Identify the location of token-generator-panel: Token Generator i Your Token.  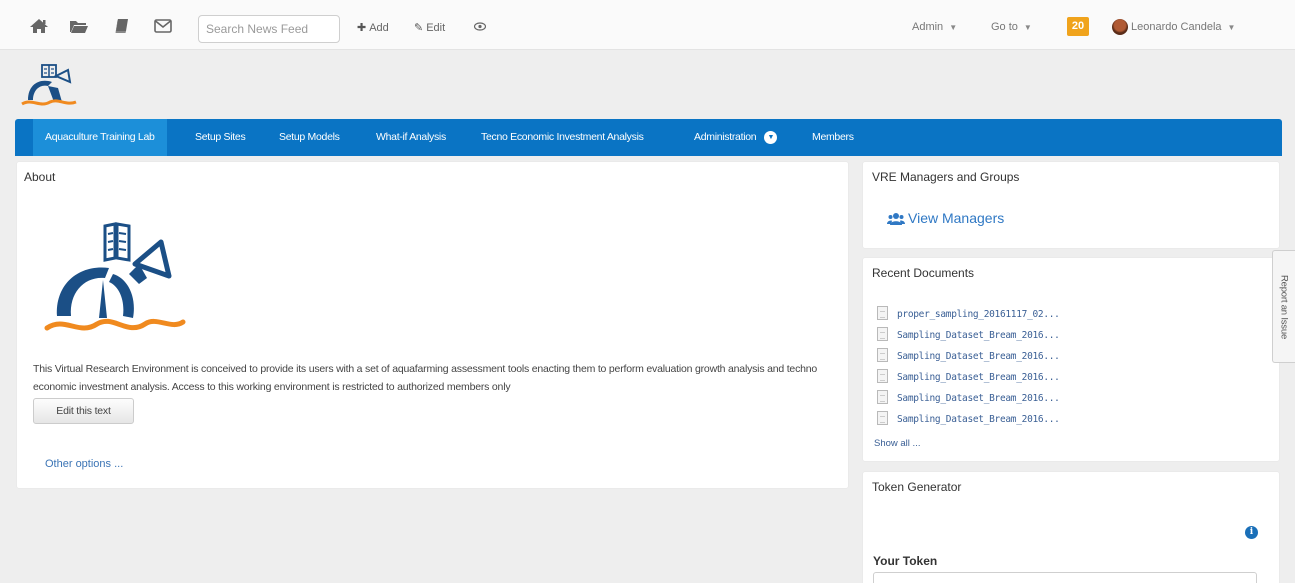
(1071, 527).